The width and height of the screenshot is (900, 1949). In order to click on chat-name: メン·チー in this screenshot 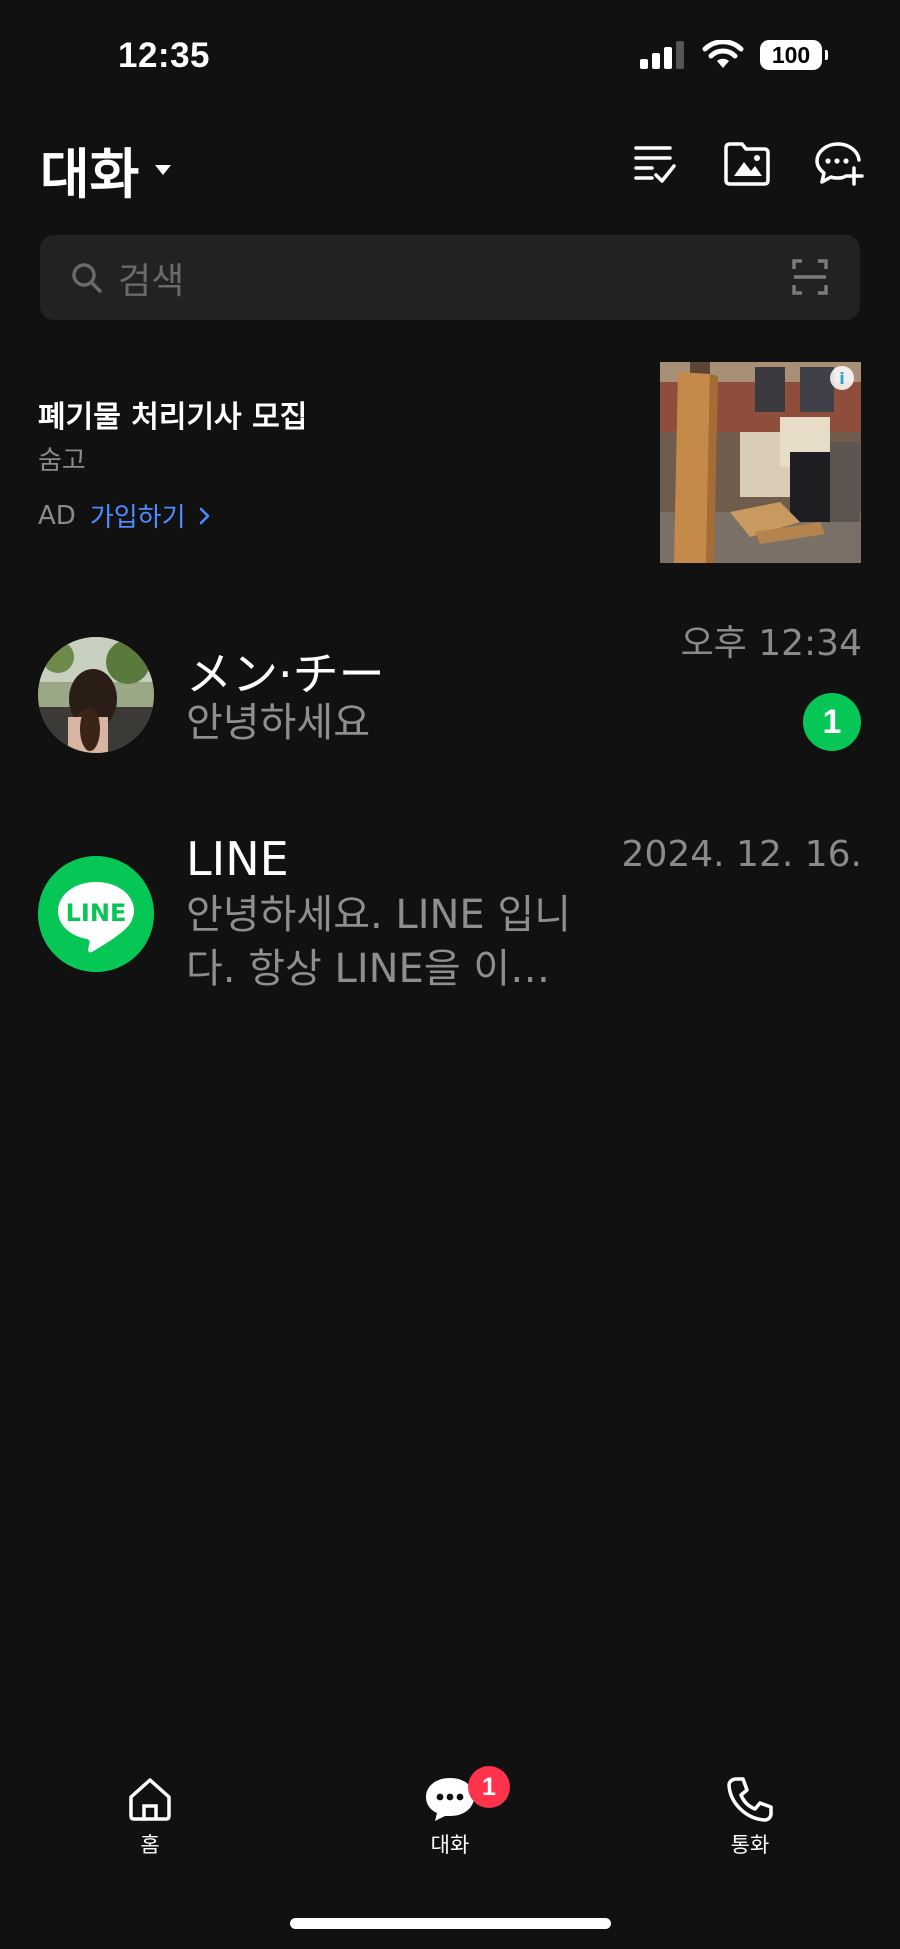, I will do `click(285, 674)`.